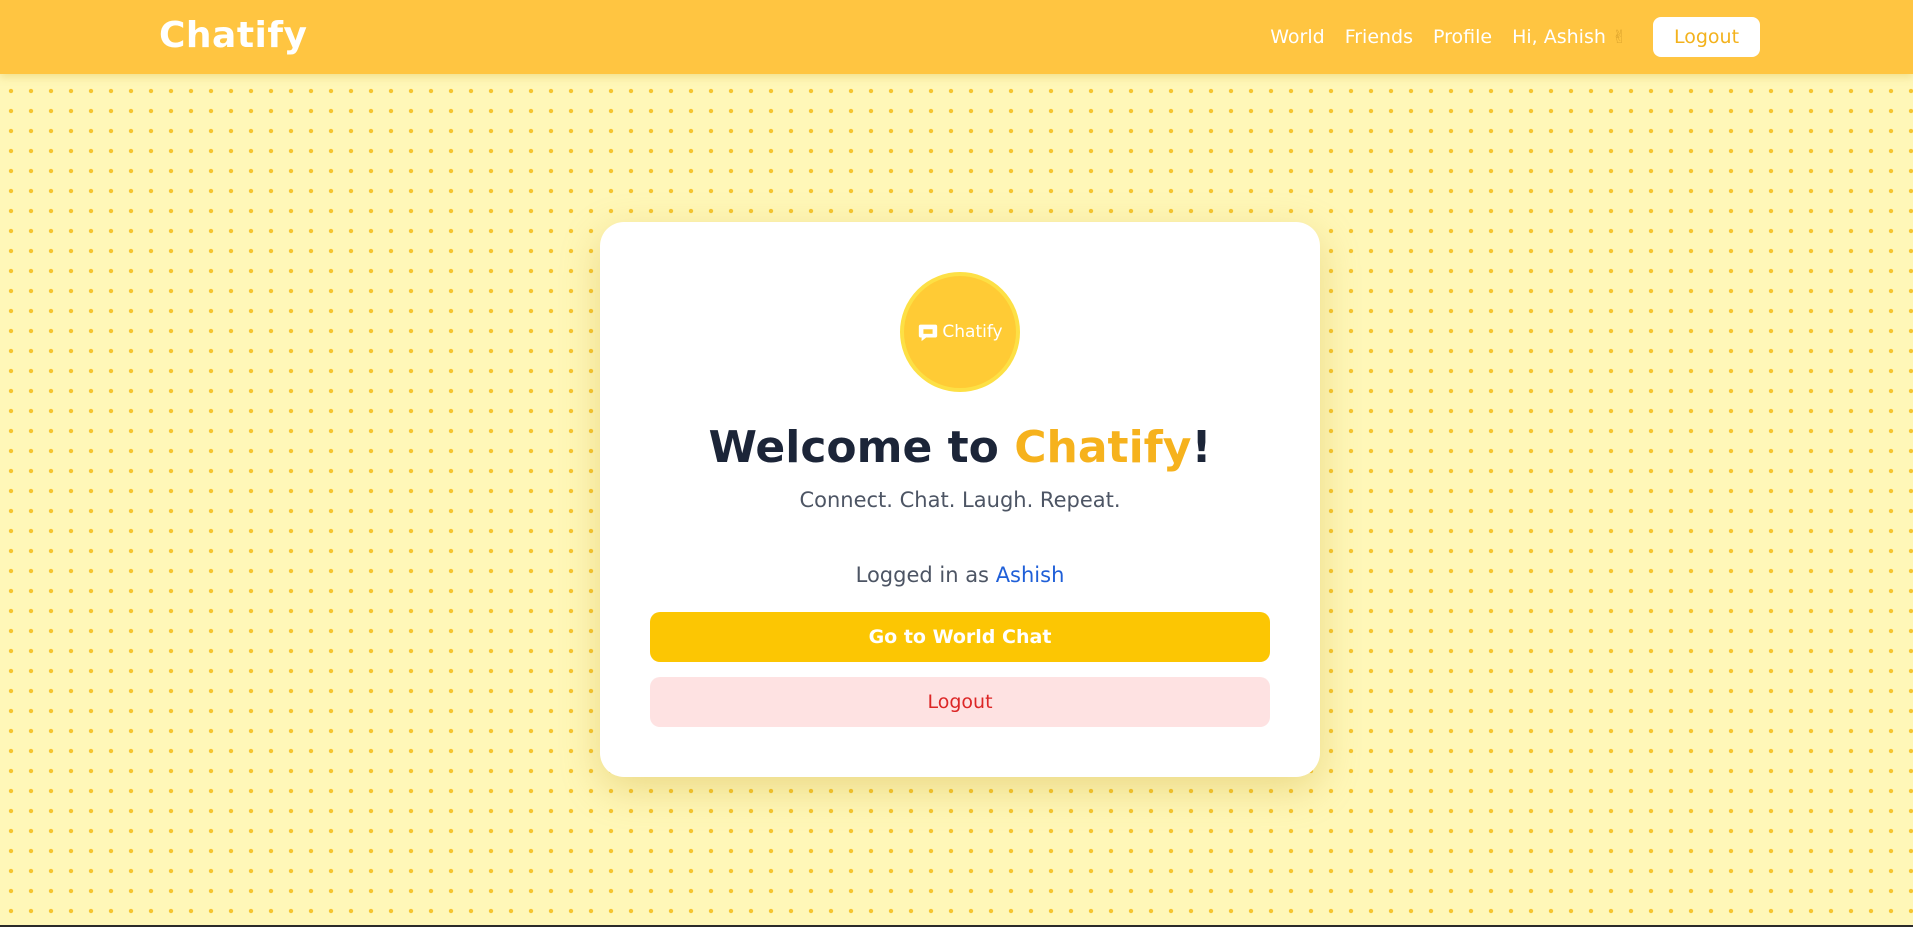  What do you see at coordinates (925, 575) in the screenshot?
I see `logged-in-prefix: Logged in as` at bounding box center [925, 575].